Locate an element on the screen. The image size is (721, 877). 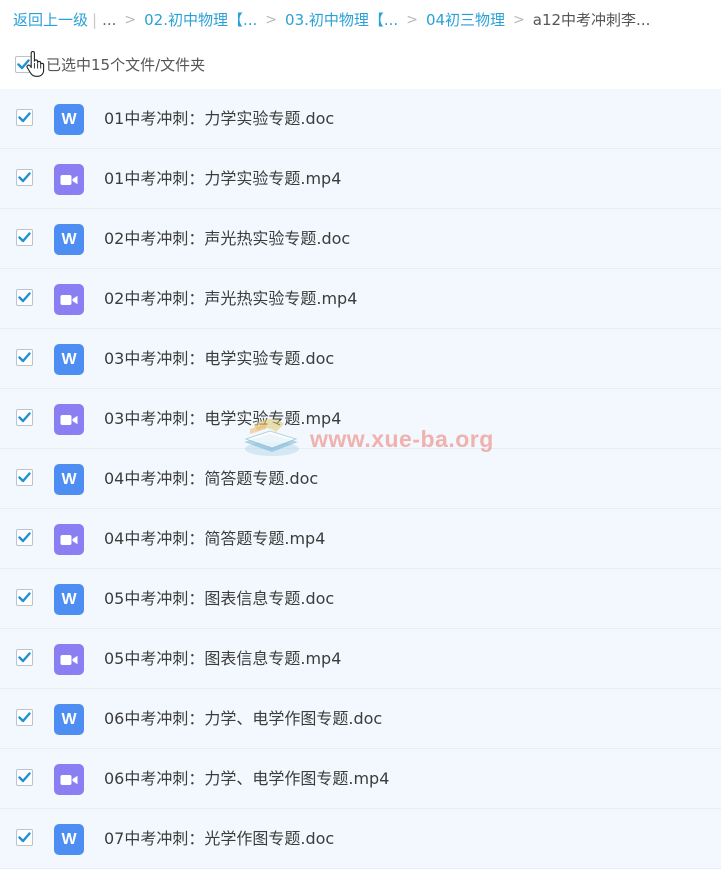
file-row: 03中考冲刺：电学实验专题.mp4 is located at coordinates (360, 419).